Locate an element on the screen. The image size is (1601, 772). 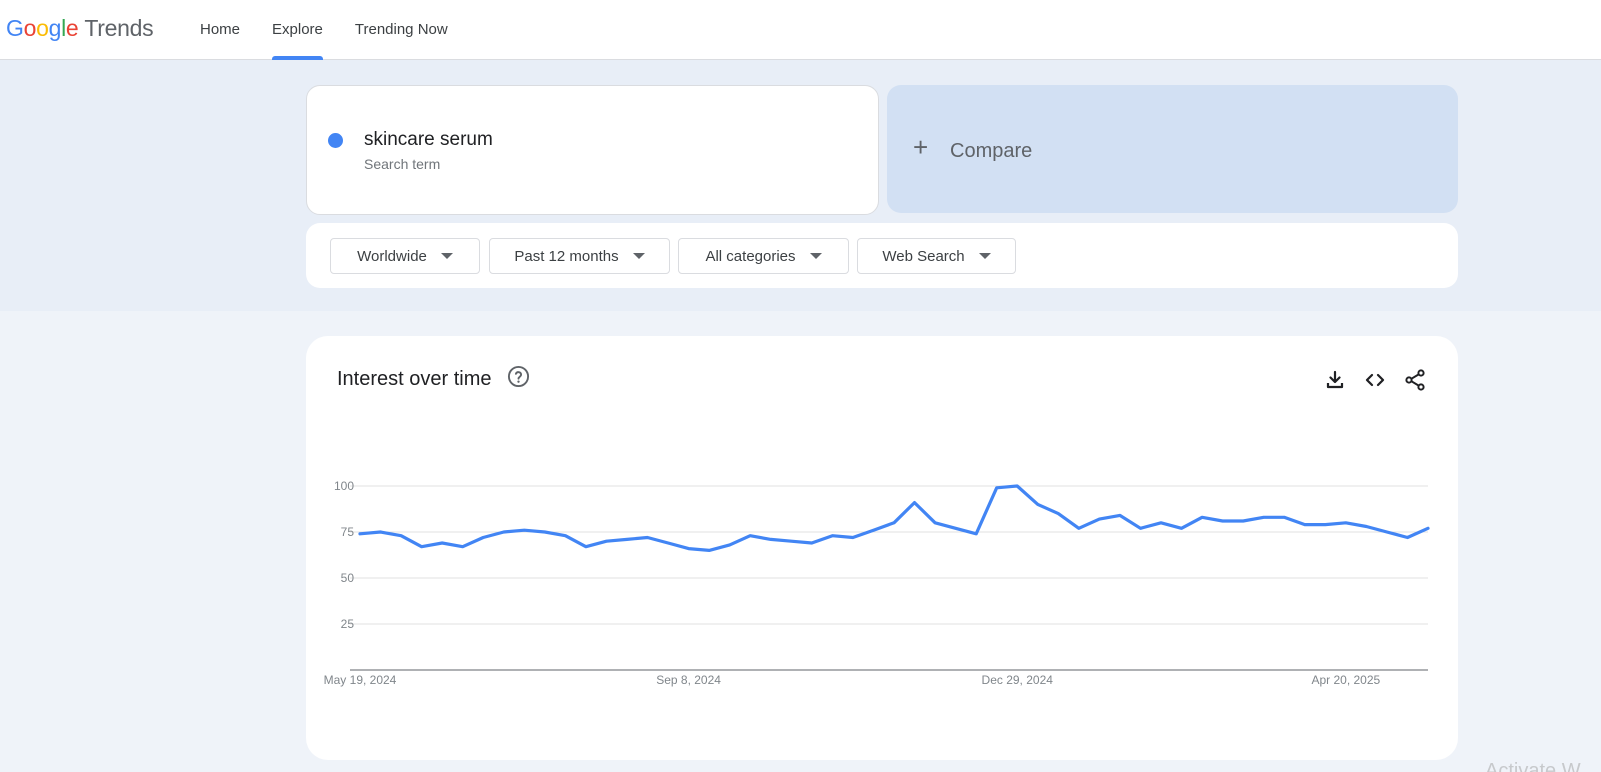
compare-label: Compare is located at coordinates (991, 151).